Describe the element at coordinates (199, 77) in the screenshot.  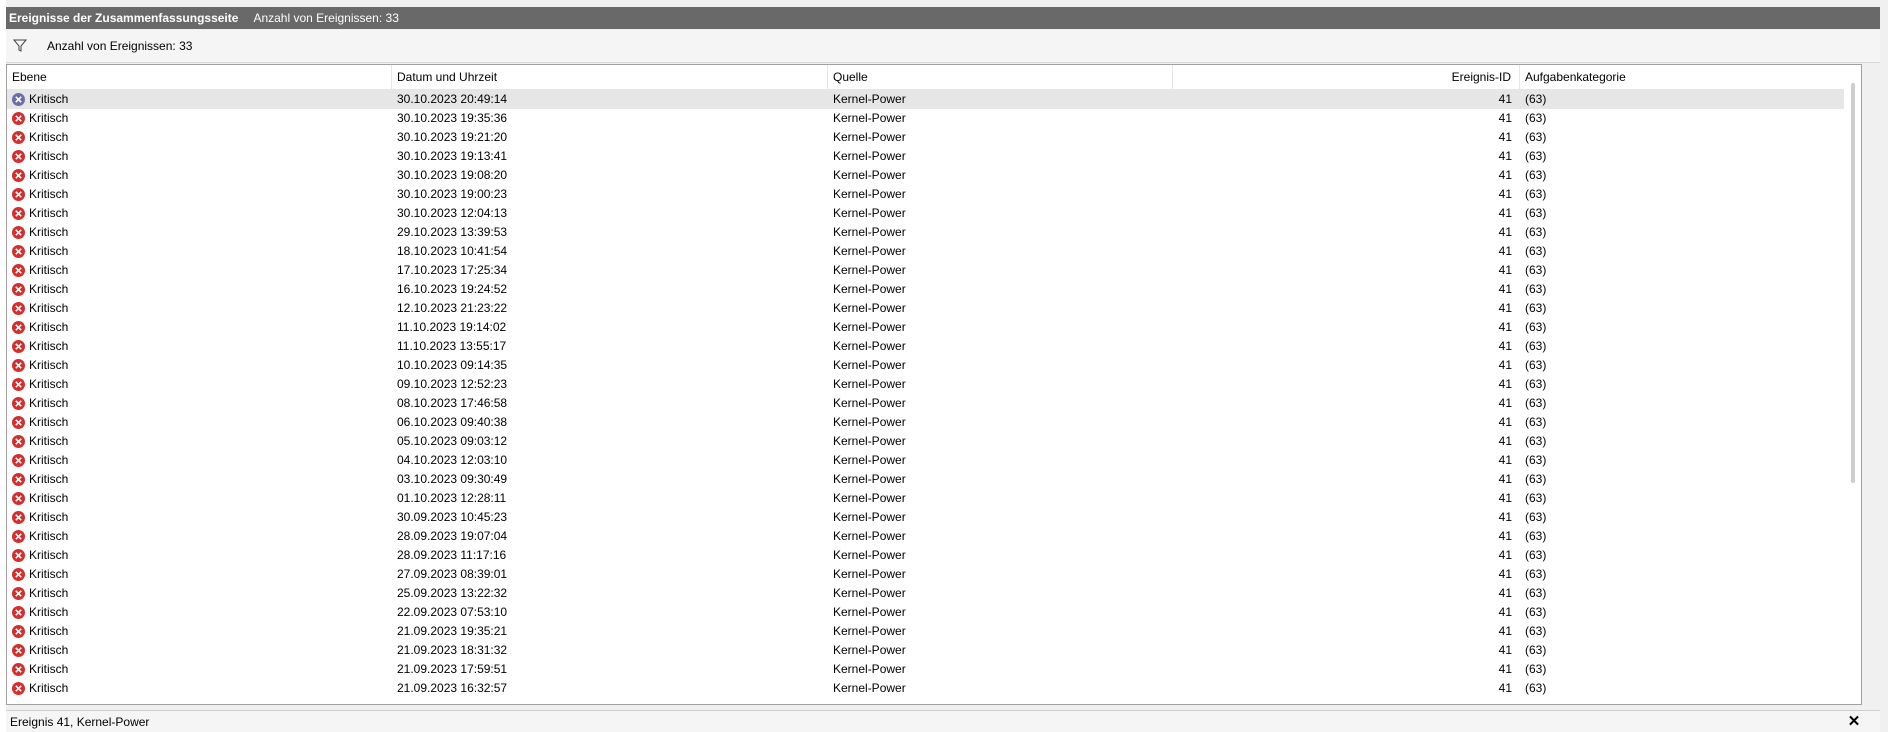
I see `column-header-level: Ebene` at that location.